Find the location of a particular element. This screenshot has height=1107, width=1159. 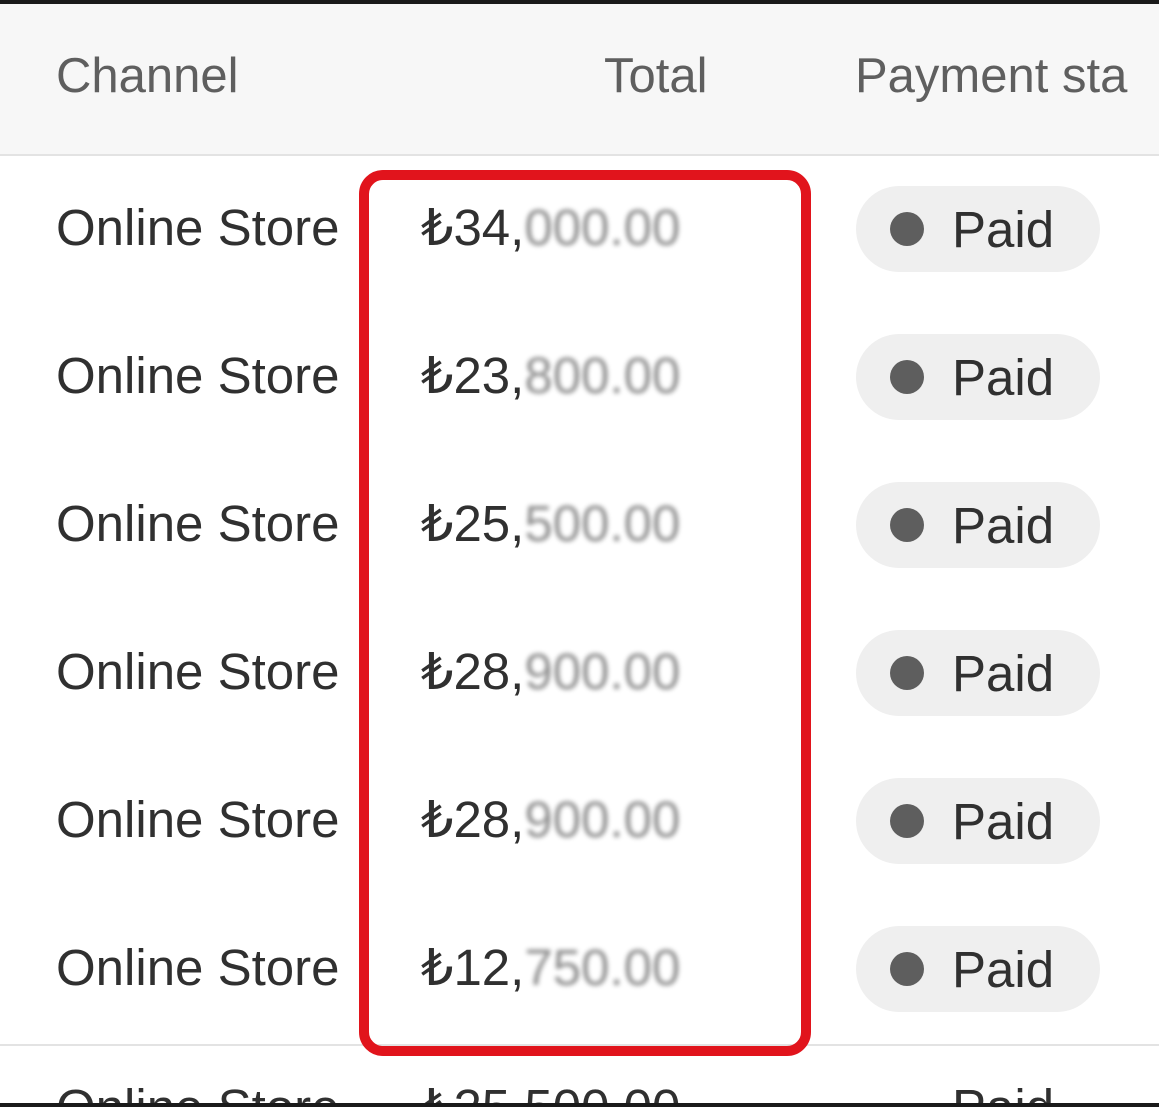

total-cell: ₺34,000.00 is located at coordinates (550, 228).